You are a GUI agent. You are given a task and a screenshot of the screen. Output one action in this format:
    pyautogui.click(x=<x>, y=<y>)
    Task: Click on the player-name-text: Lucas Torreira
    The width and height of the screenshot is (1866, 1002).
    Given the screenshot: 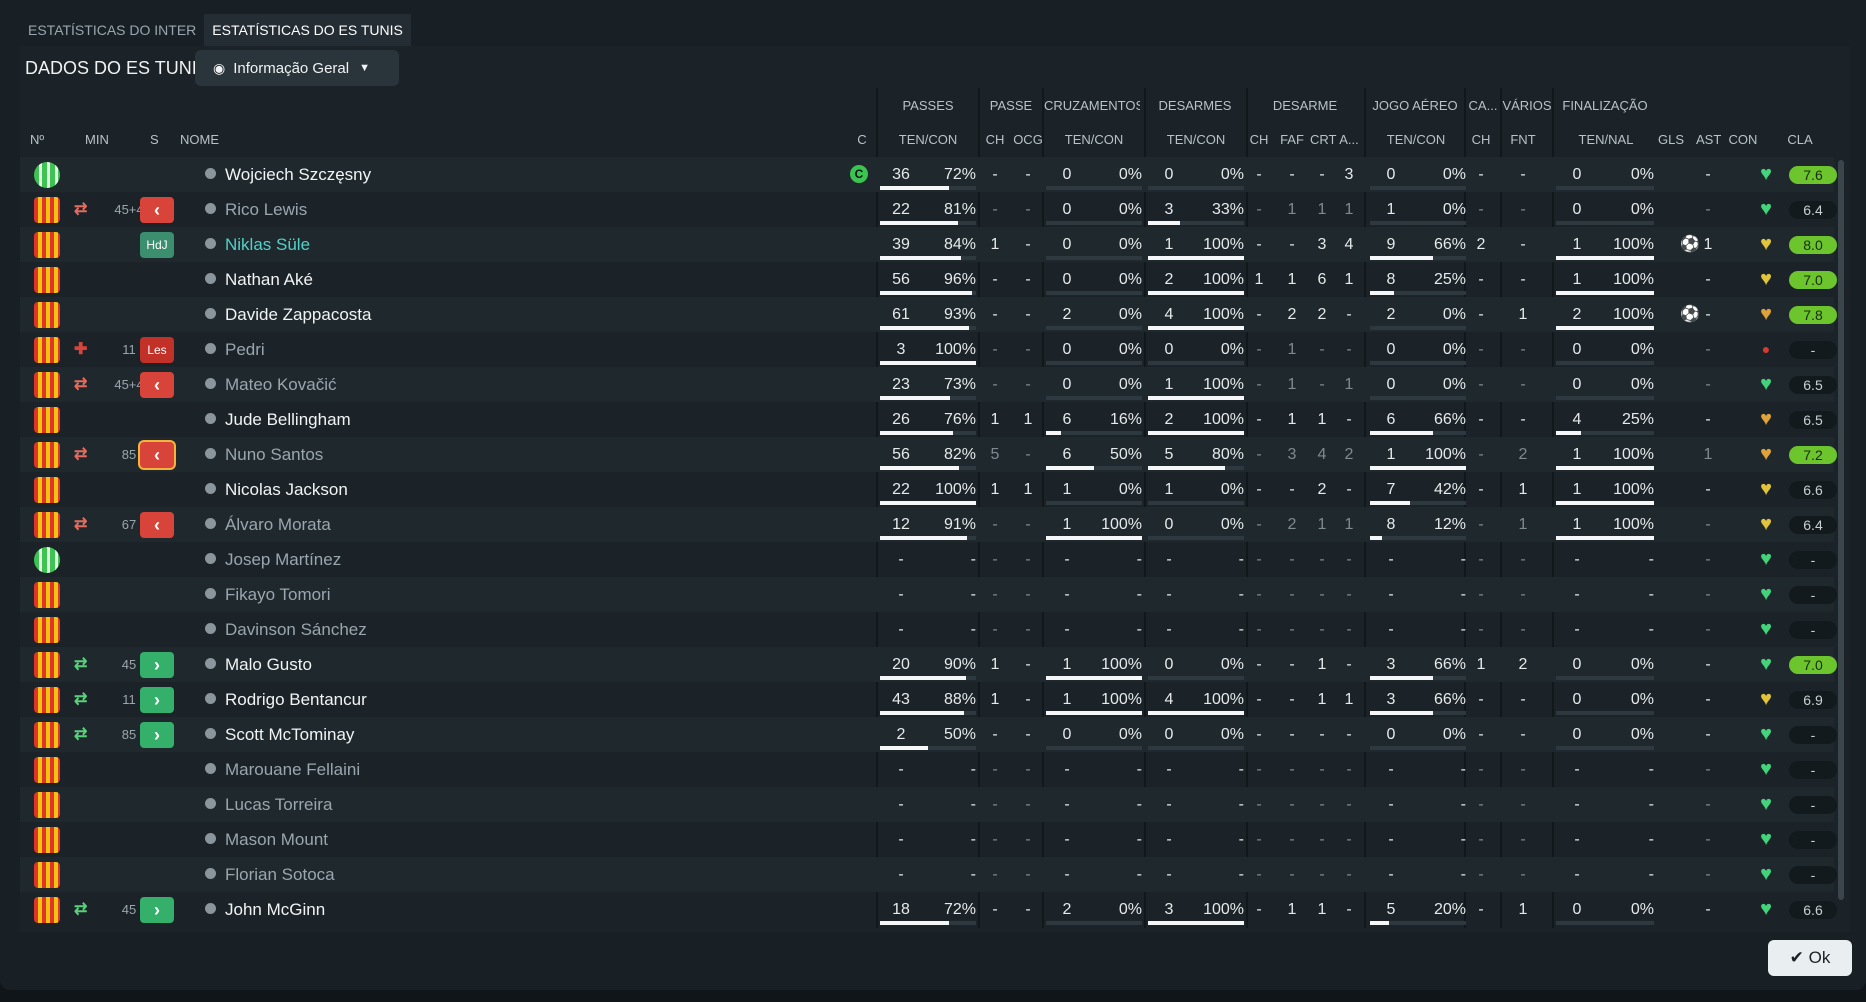 What is the action you would take?
    pyautogui.click(x=279, y=804)
    